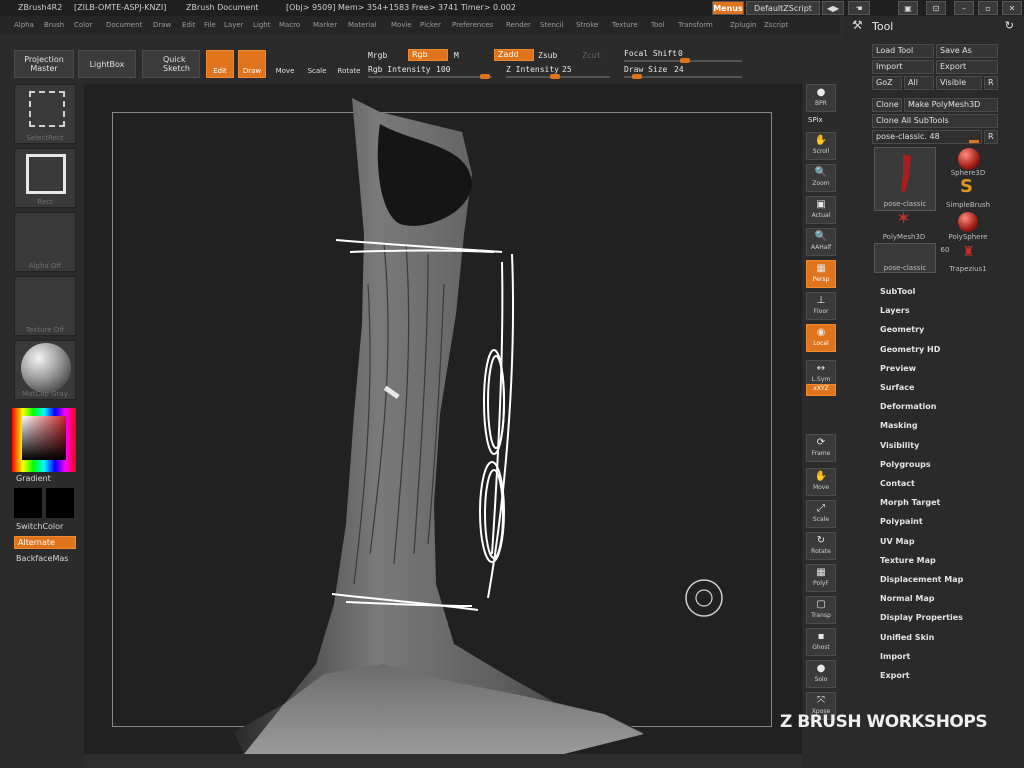 Image resolution: width=1024 pixels, height=768 pixels. I want to click on move-button: Move, so click(285, 64).